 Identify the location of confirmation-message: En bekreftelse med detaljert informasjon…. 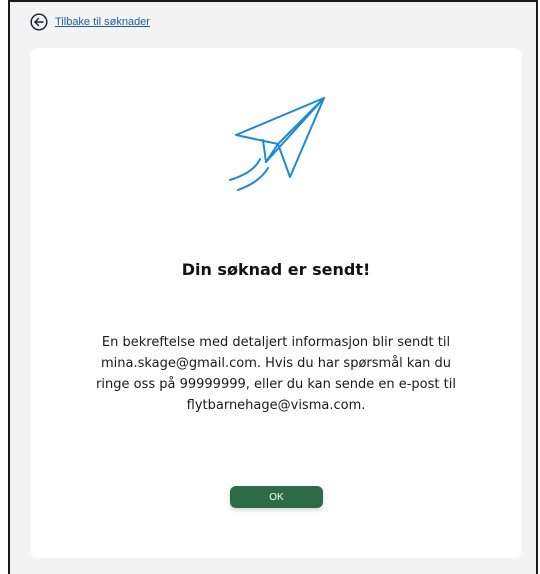
(276, 374).